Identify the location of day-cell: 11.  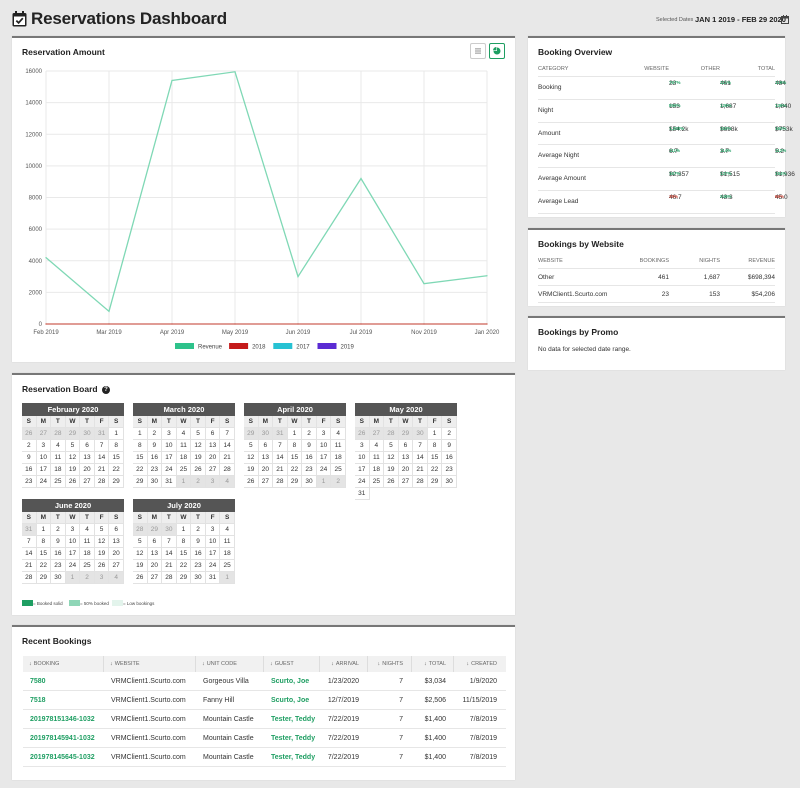
(87, 542).